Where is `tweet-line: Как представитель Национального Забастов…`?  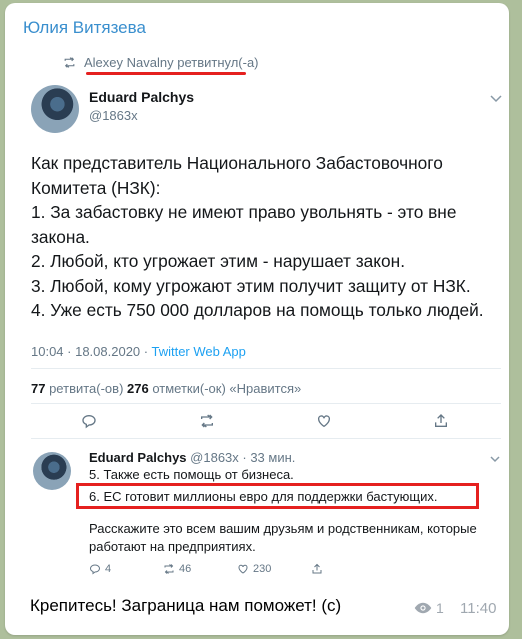
tweet-line: Как представитель Национального Забастов… is located at coordinates (237, 163).